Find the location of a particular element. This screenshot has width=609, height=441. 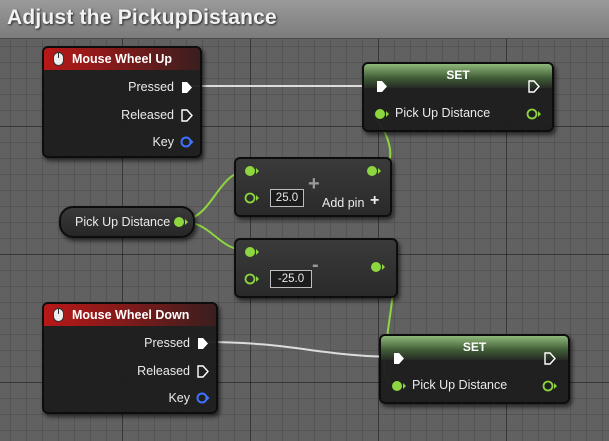

add-float-node: 25.0 + Add pin + is located at coordinates (313, 187).